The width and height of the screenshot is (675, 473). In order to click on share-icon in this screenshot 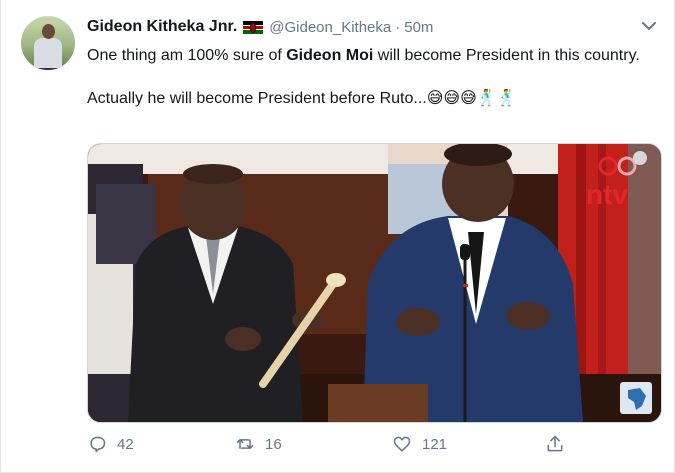, I will do `click(555, 443)`.